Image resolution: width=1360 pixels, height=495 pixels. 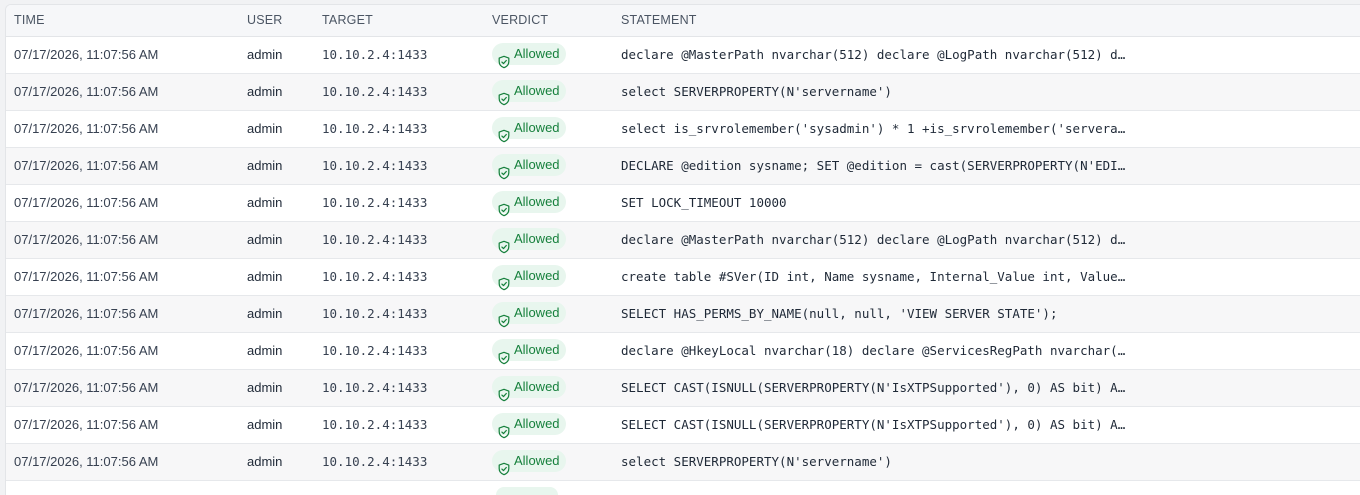 What do you see at coordinates (347, 20) in the screenshot?
I see `column-header-target: TARGET` at bounding box center [347, 20].